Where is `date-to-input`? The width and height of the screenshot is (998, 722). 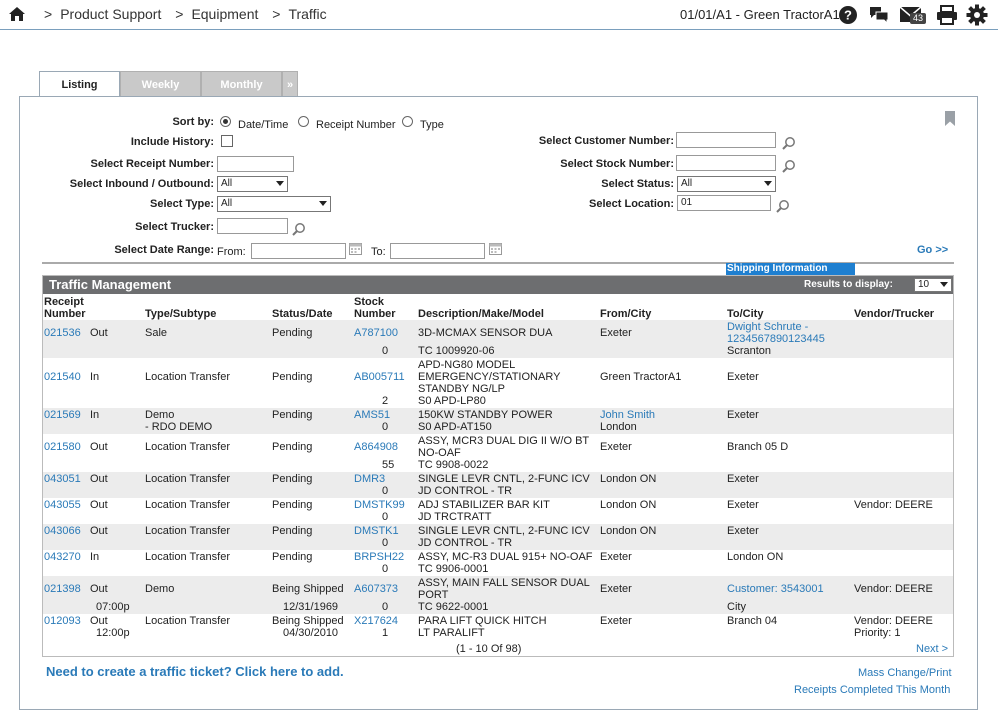
date-to-input is located at coordinates (437, 251).